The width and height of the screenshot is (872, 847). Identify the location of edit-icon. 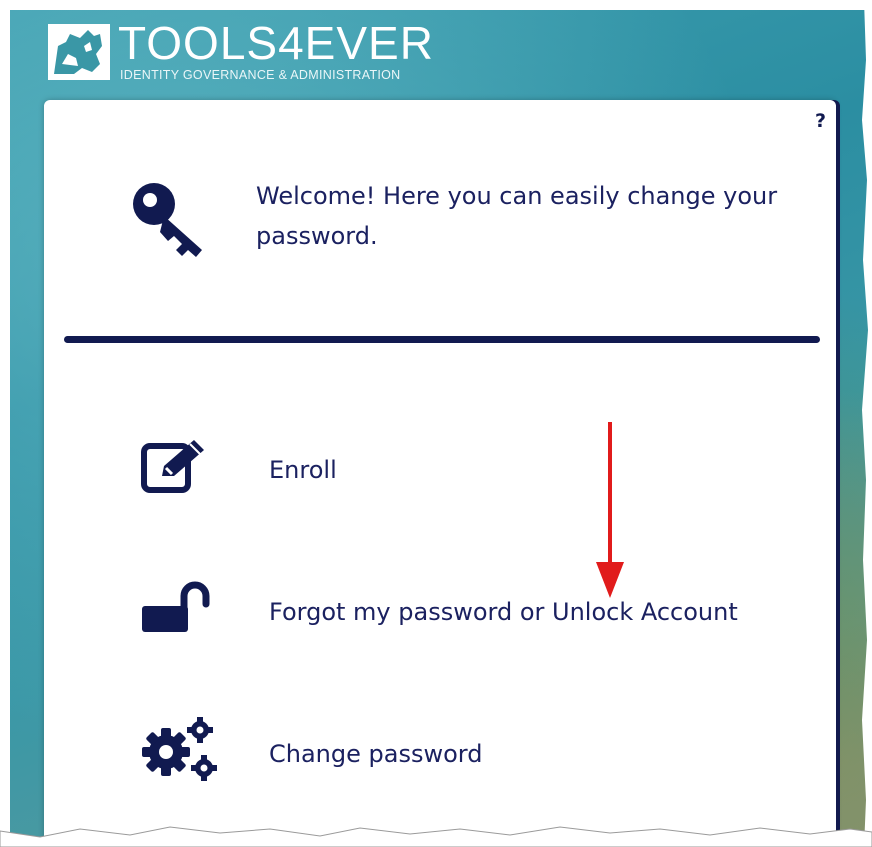
(172, 466).